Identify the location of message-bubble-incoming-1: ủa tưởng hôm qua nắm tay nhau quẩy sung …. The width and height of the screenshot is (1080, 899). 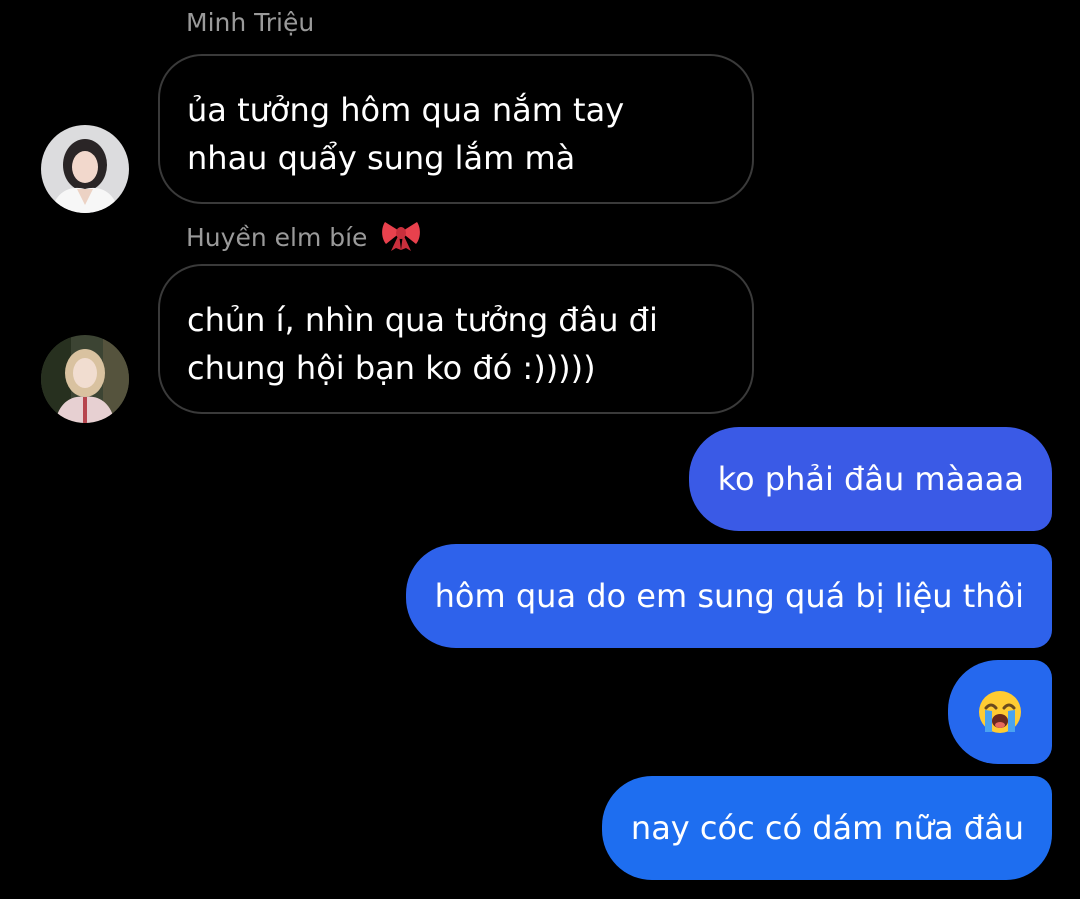
(456, 129).